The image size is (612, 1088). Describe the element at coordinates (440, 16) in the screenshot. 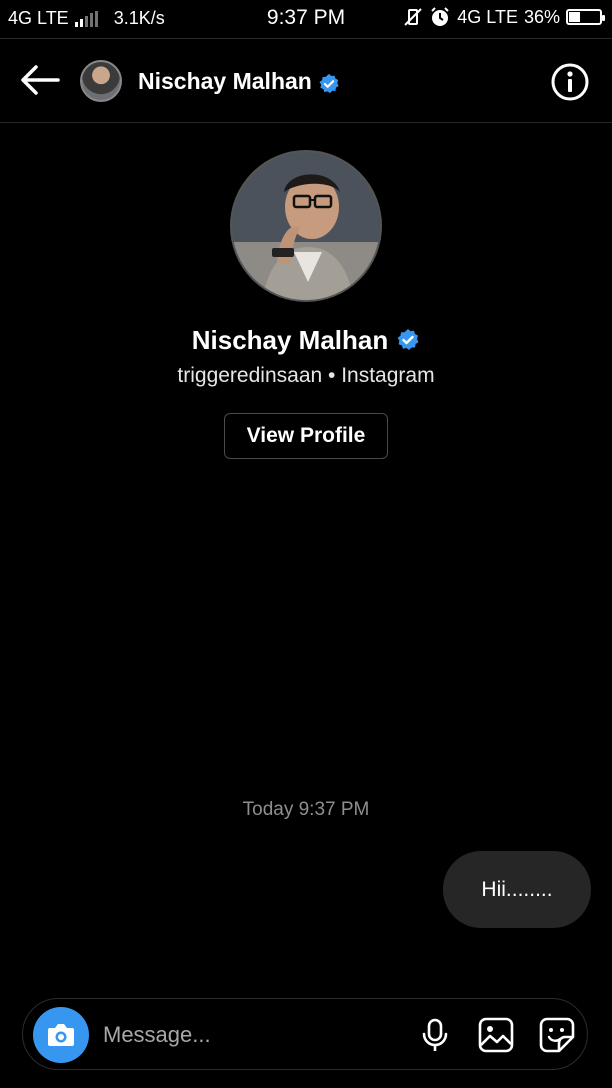

I see `alarm-icon` at that location.